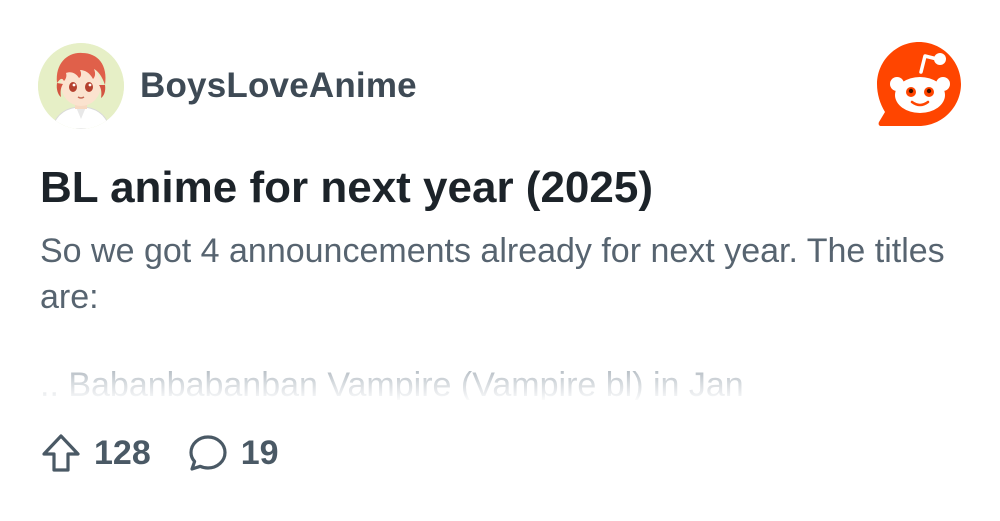 The image size is (1000, 521). Describe the element at coordinates (919, 84) in the screenshot. I see `reddit-logo-icon` at that location.